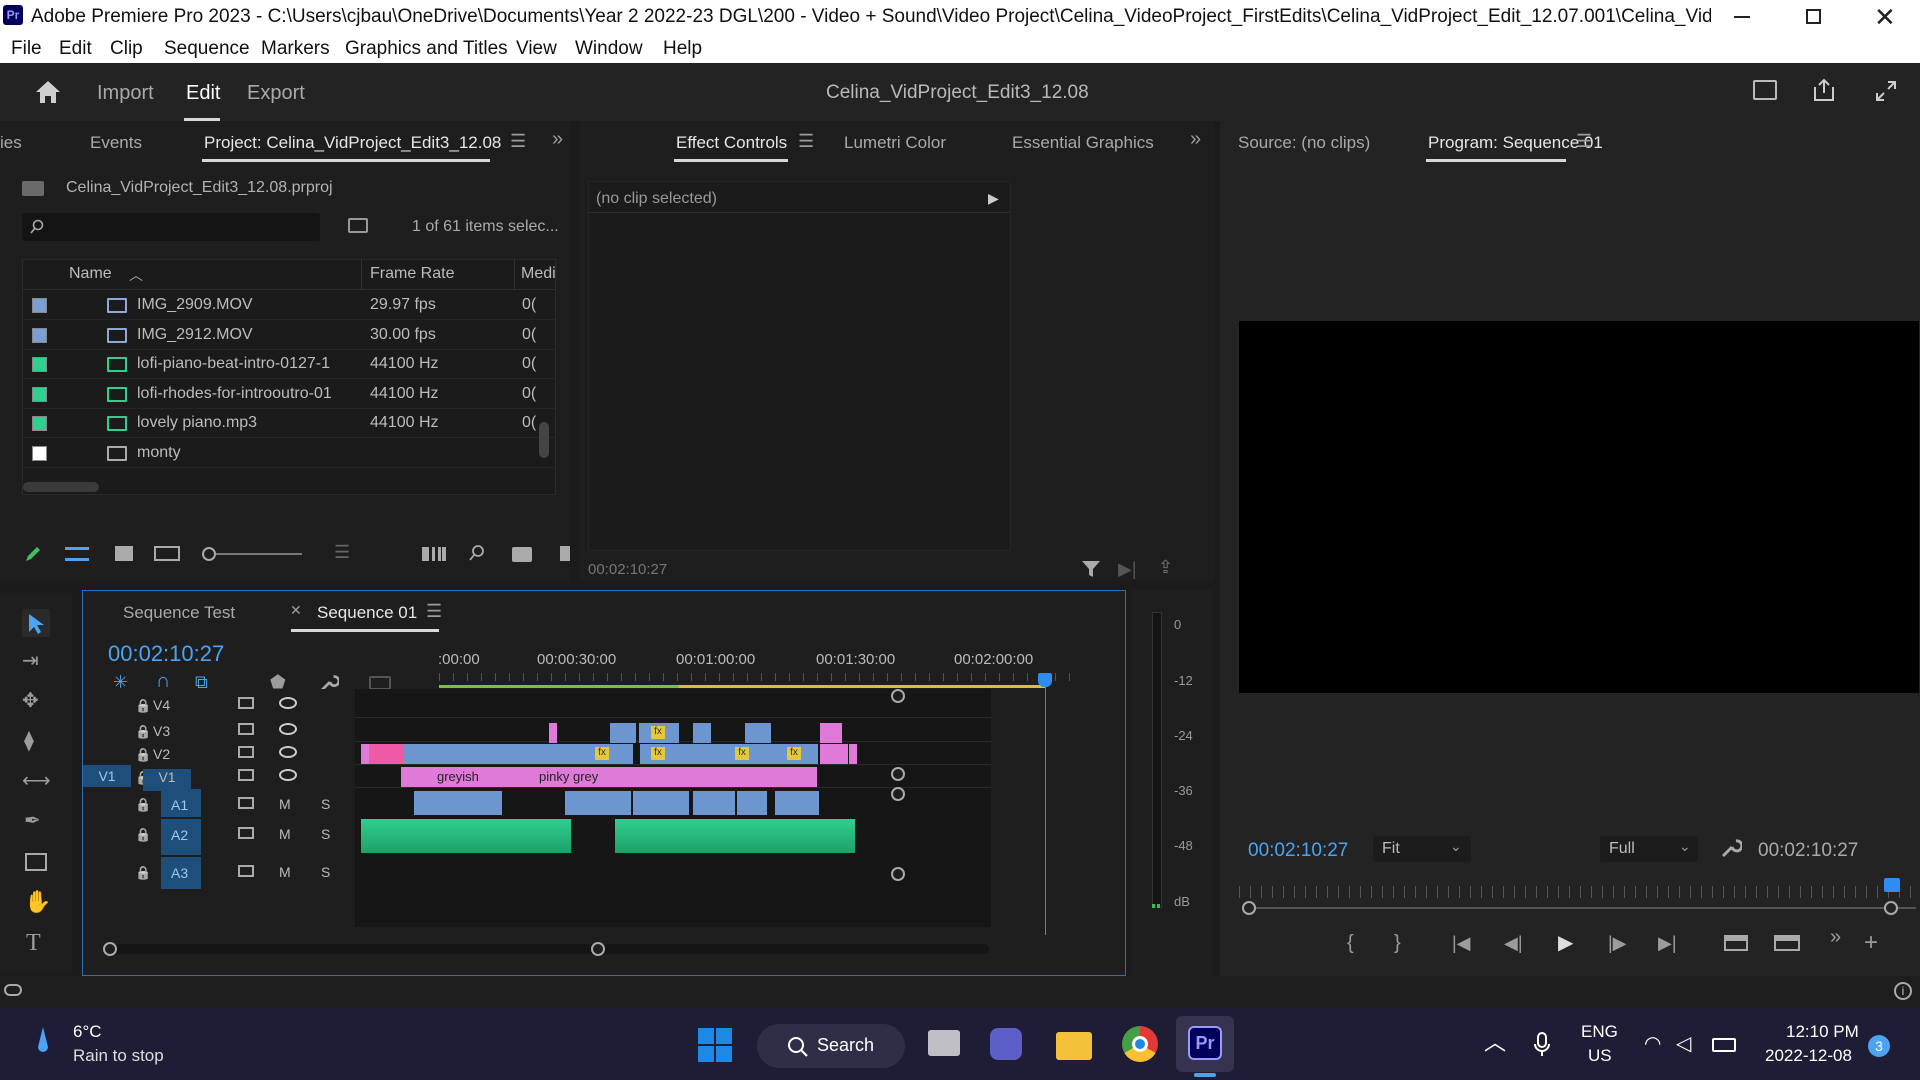 This screenshot has width=1920, height=1080. What do you see at coordinates (161, 705) in the screenshot?
I see `track-label-v4: V4` at bounding box center [161, 705].